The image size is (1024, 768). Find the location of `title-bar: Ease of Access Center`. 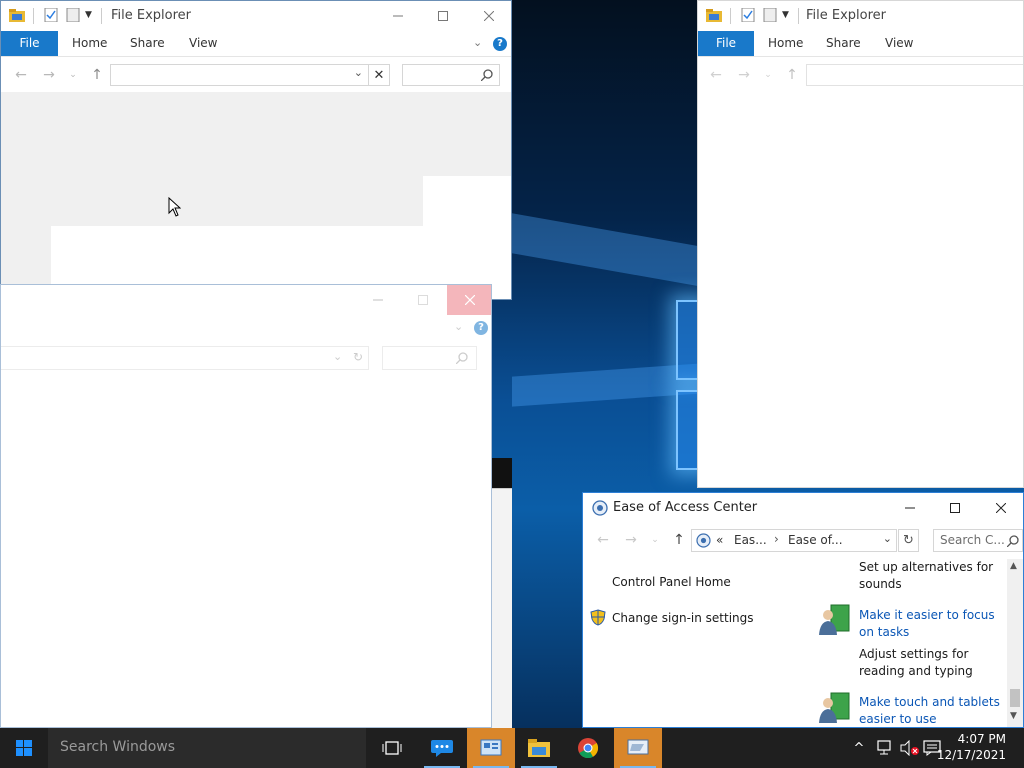

title-bar: Ease of Access Center is located at coordinates (803, 508).